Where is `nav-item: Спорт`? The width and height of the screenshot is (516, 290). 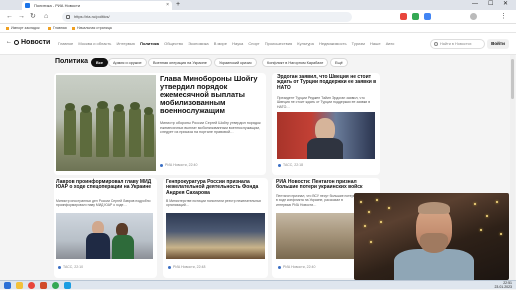
nav-item: Спорт is located at coordinates (253, 43).